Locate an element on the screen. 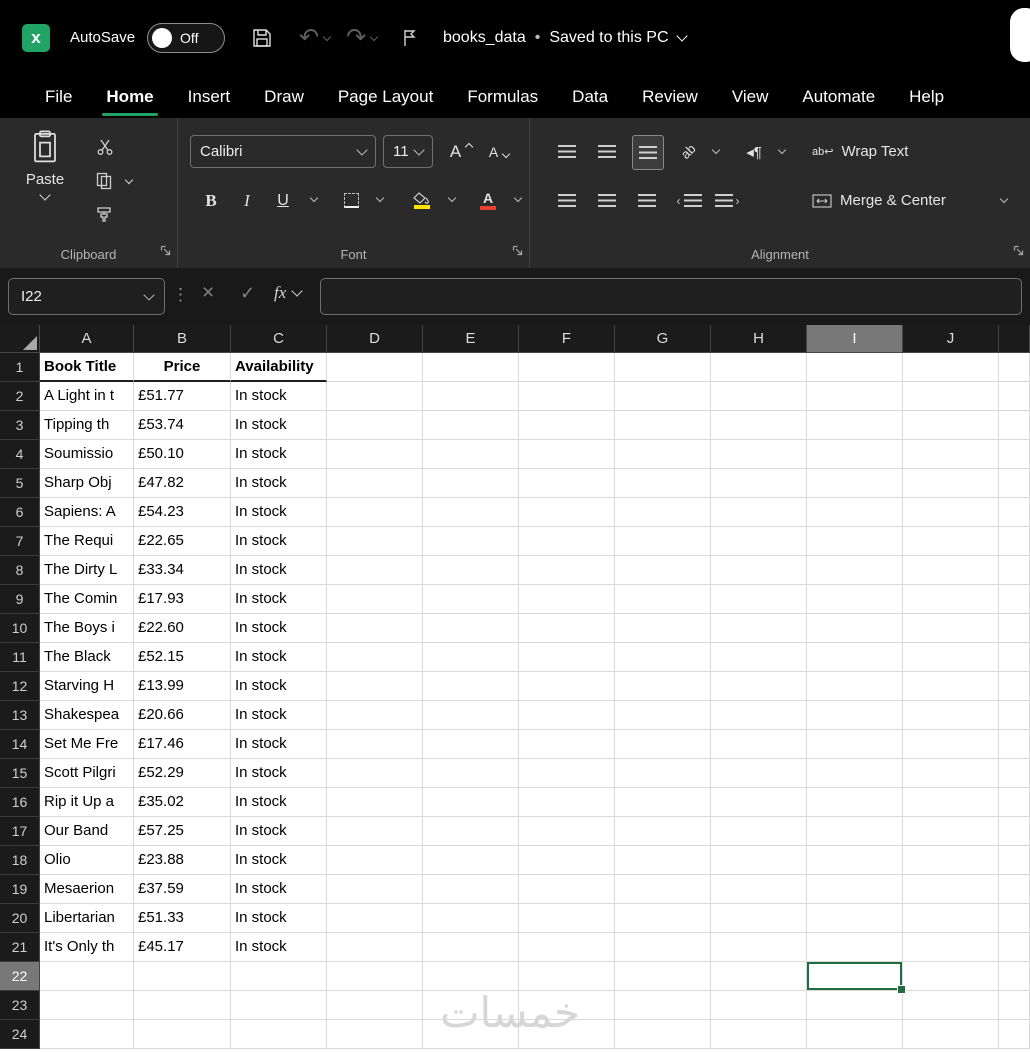 The height and width of the screenshot is (1052, 1030). increase-font-size-button: A is located at coordinates (461, 151).